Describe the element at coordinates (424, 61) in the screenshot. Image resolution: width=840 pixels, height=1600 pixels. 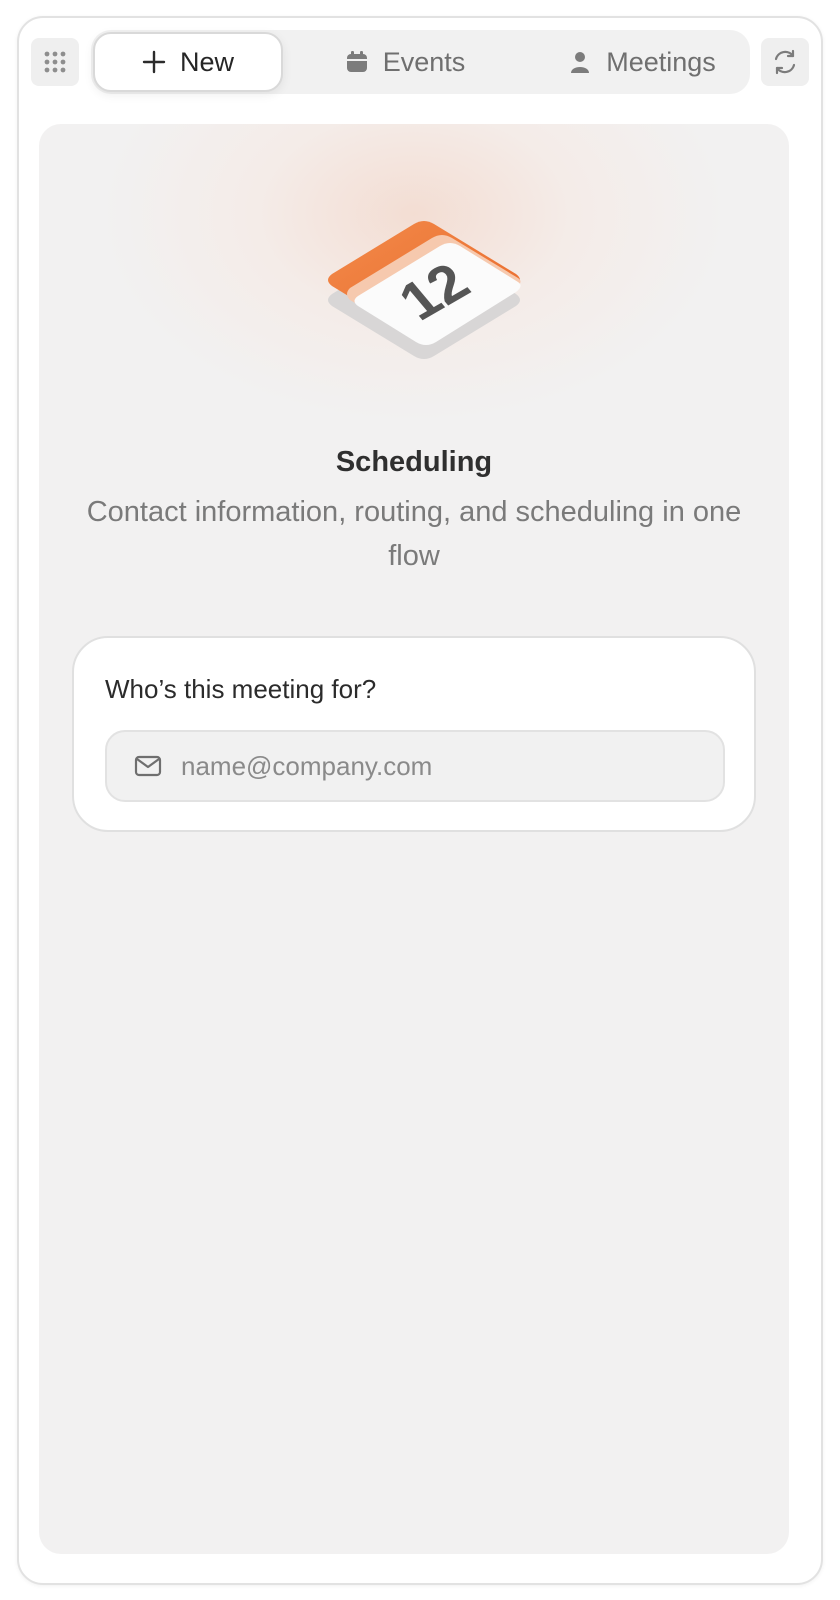
I see `tab-events-label: Events` at that location.